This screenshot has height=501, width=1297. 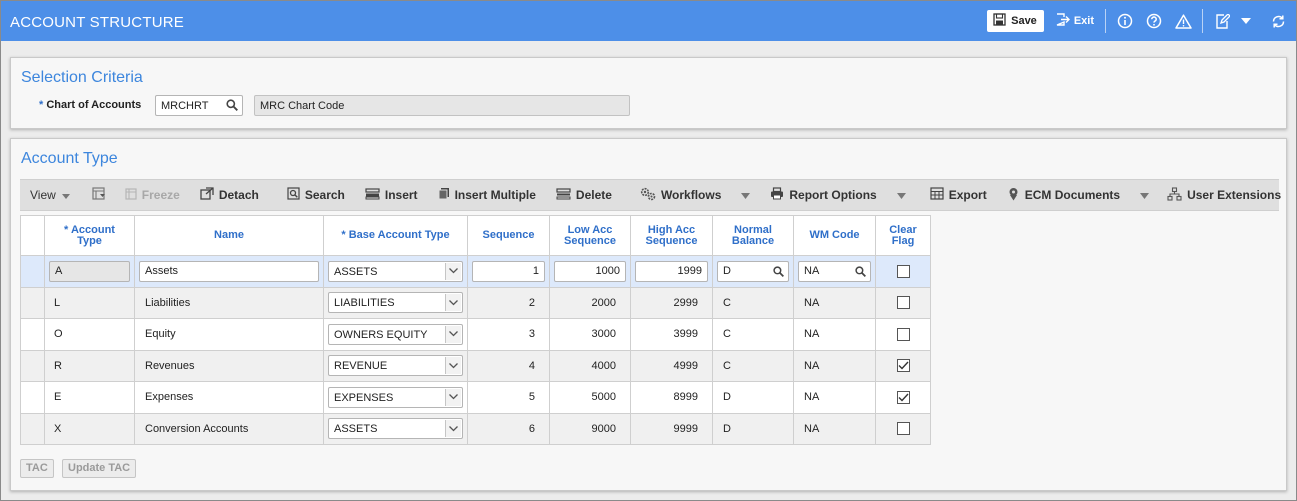 I want to click on column-header-account-type: * Account Type, so click(x=89, y=235).